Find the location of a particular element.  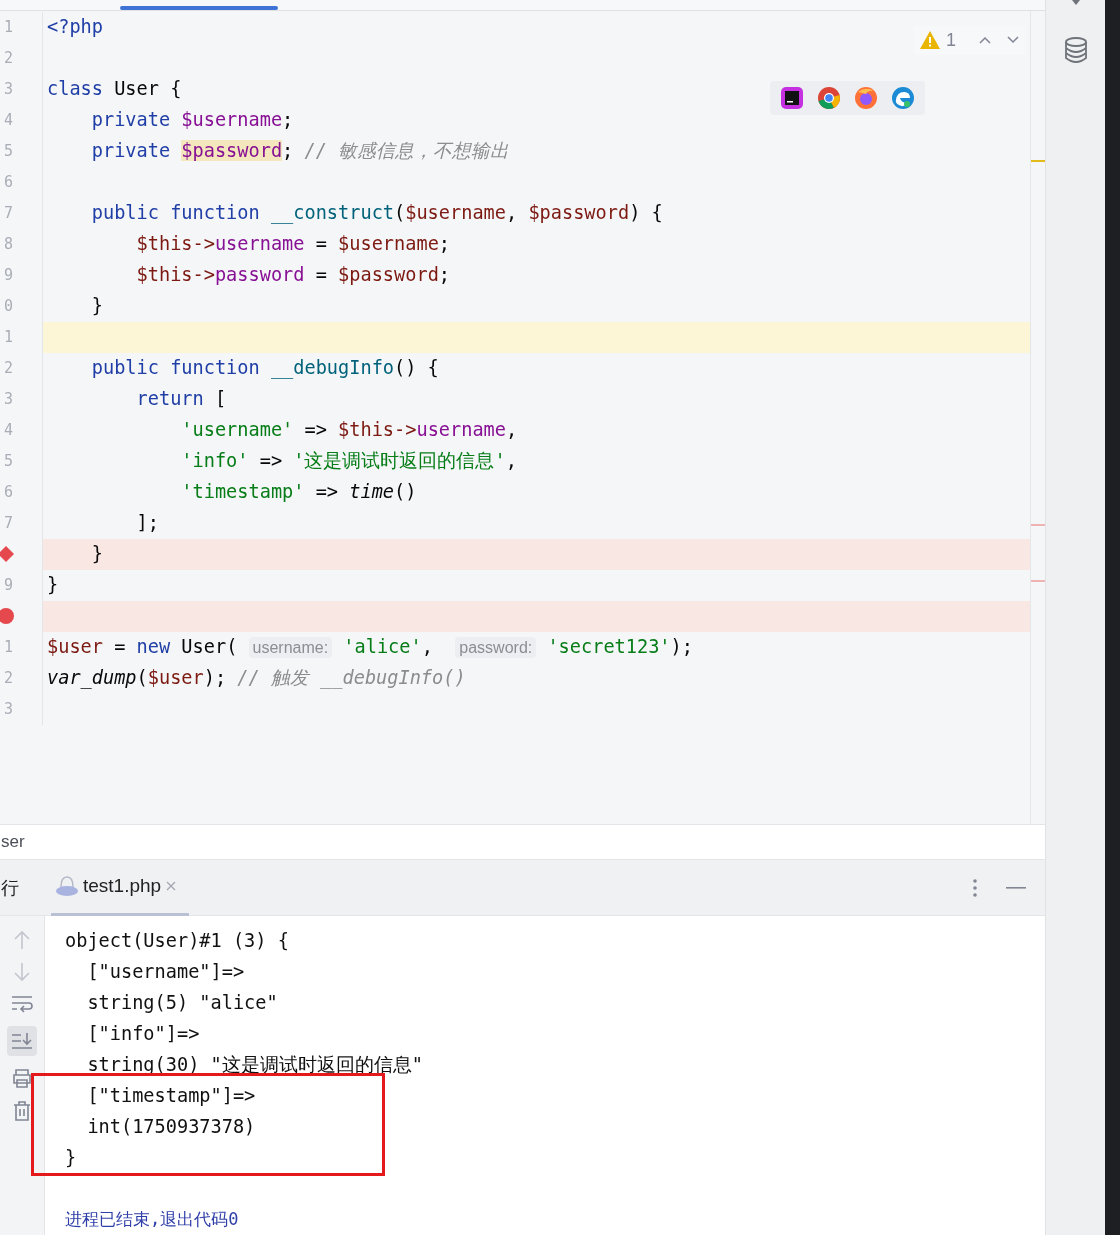

code-line: public function __debugInfo() { is located at coordinates (264, 368).